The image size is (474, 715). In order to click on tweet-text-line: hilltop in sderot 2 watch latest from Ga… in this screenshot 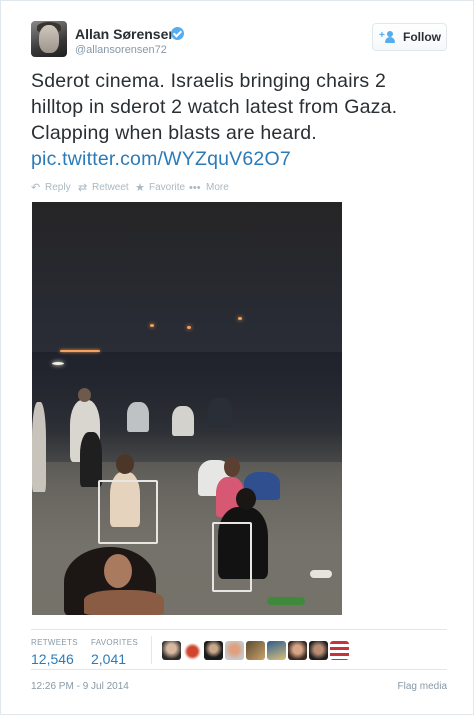, I will do `click(214, 107)`.